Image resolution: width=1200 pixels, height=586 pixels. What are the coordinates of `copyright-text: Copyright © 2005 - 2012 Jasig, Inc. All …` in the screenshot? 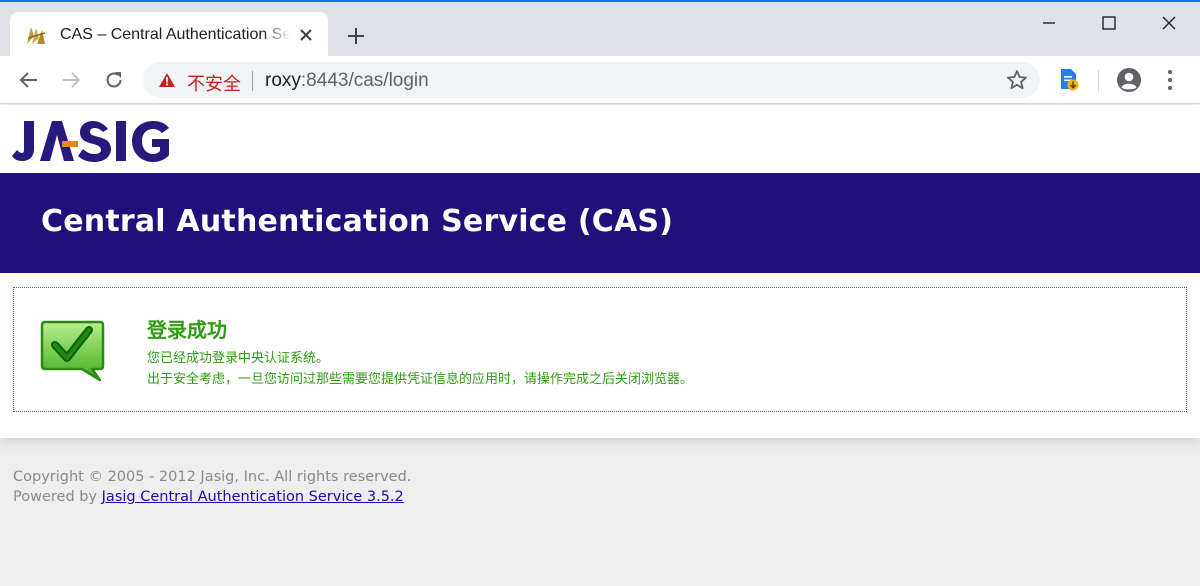 It's located at (212, 477).